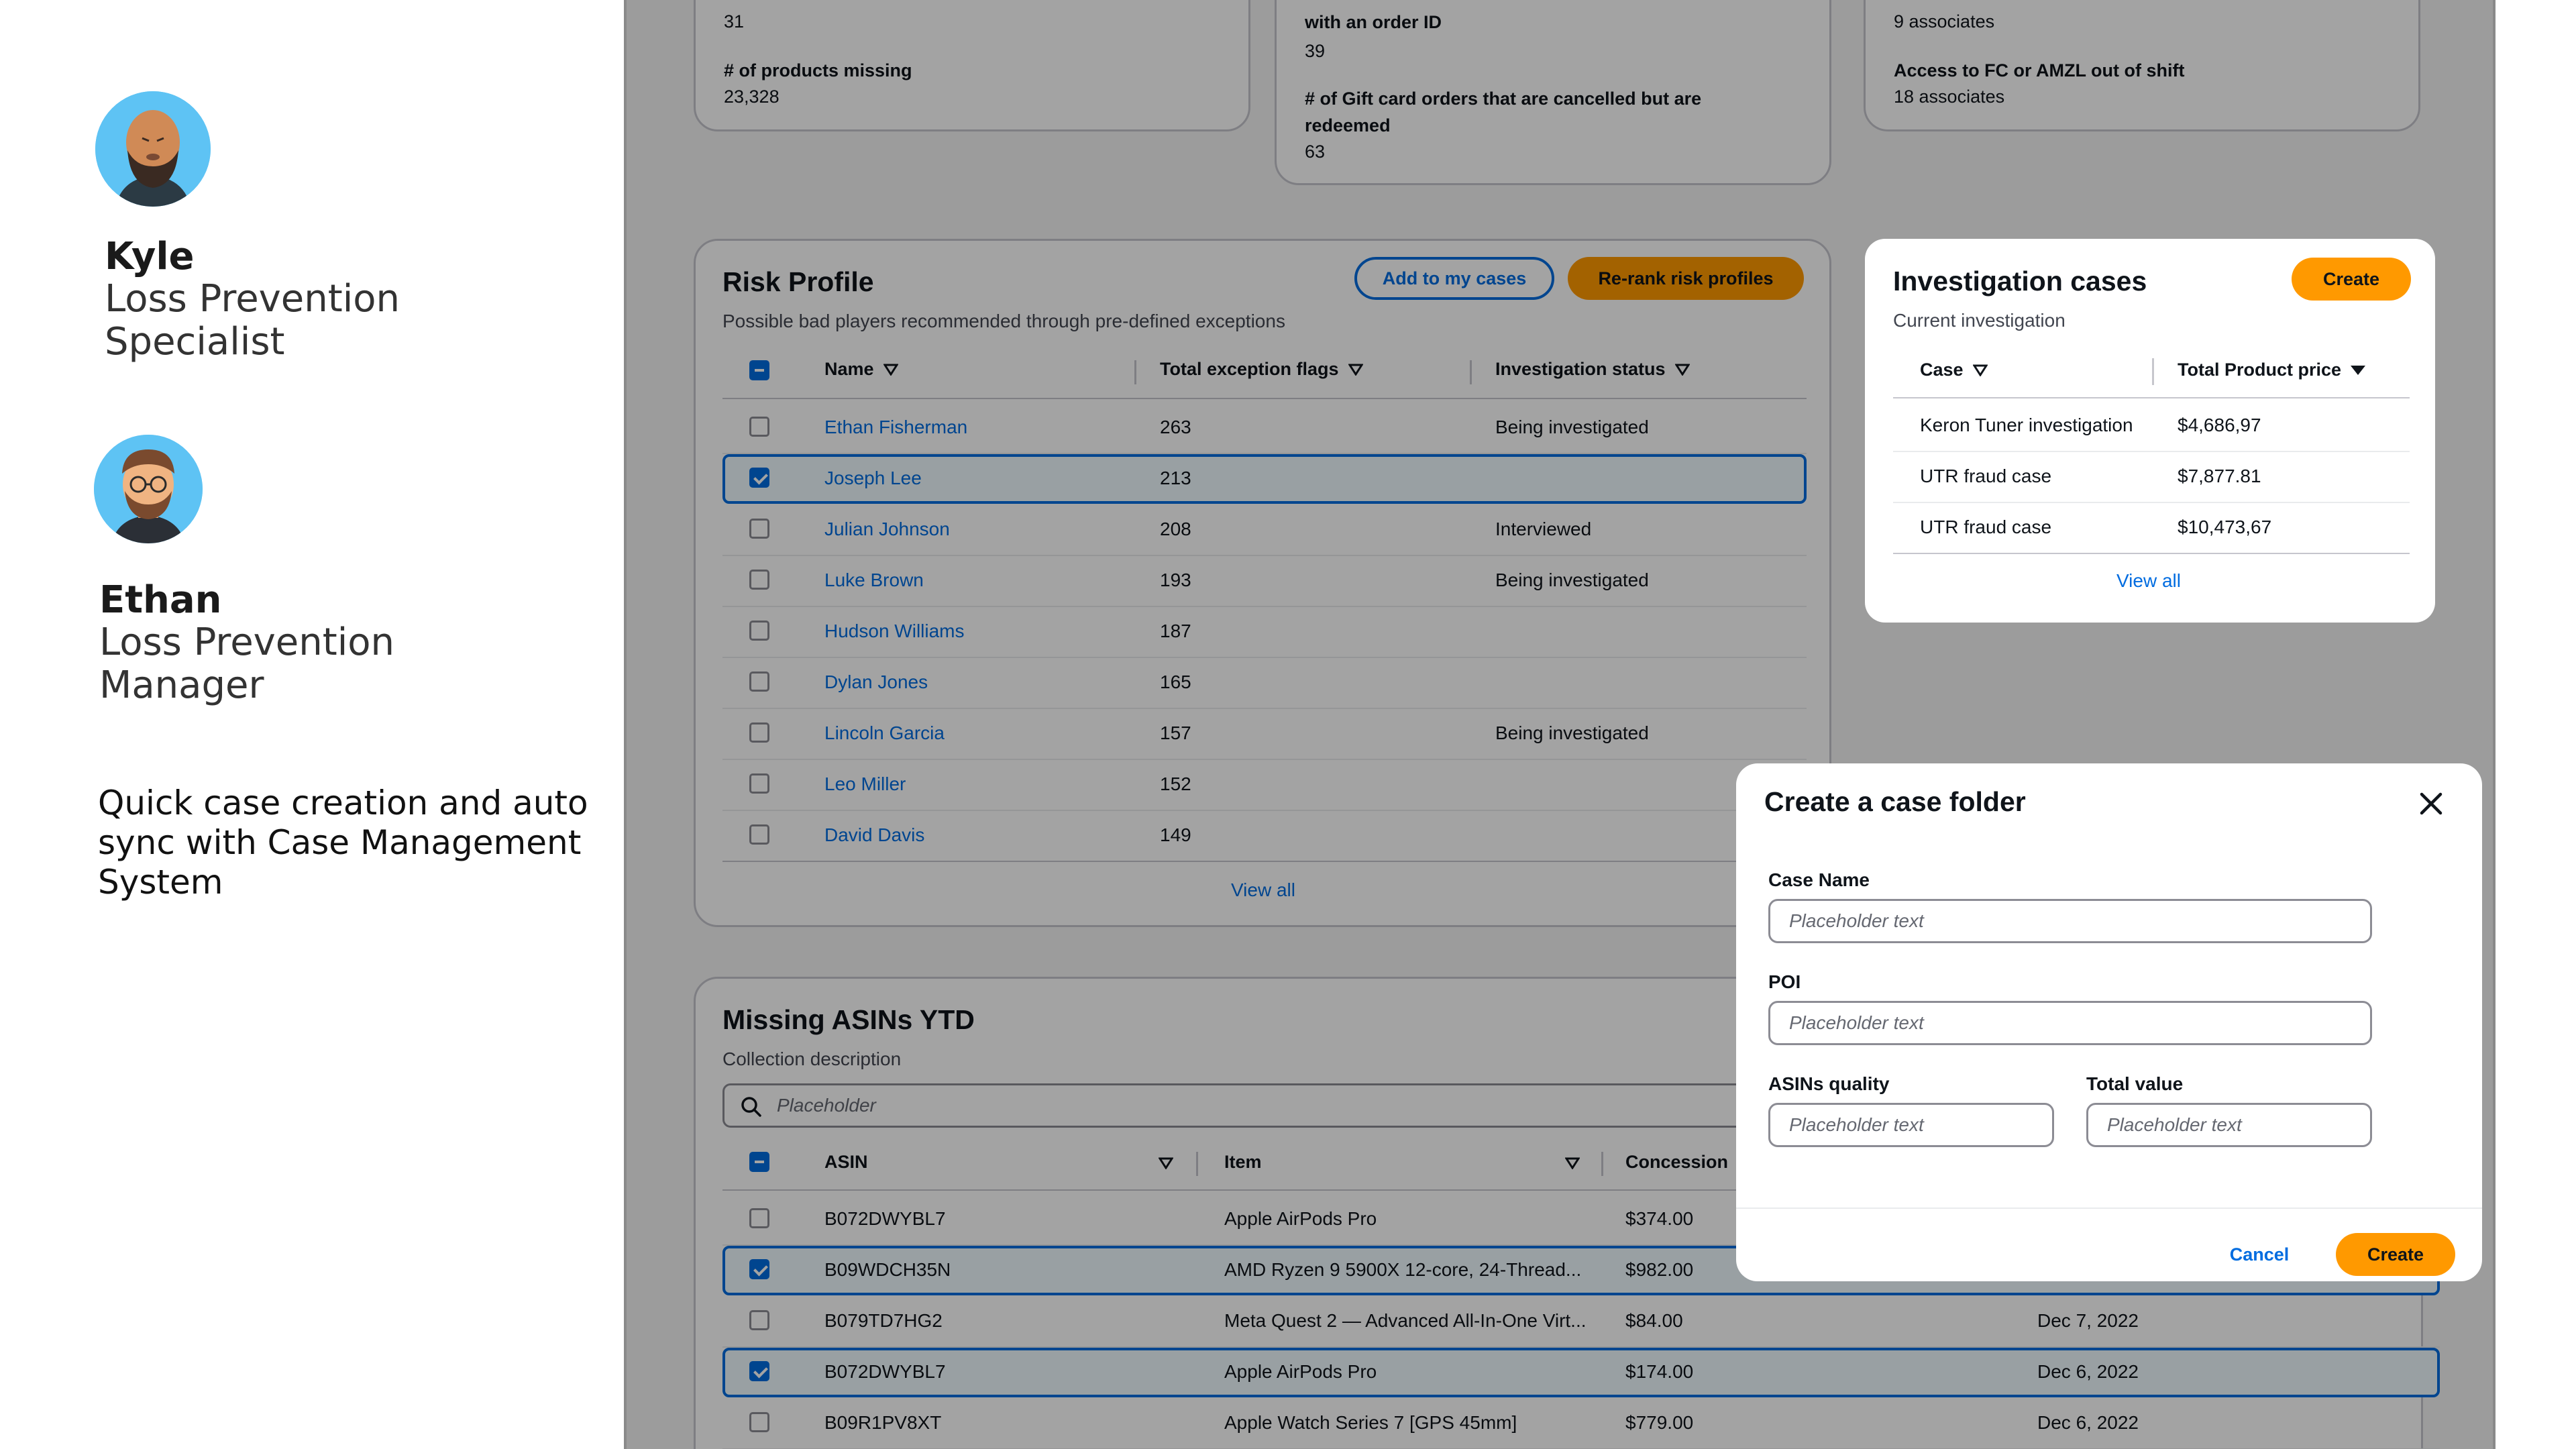  I want to click on avatar-ethan, so click(148, 489).